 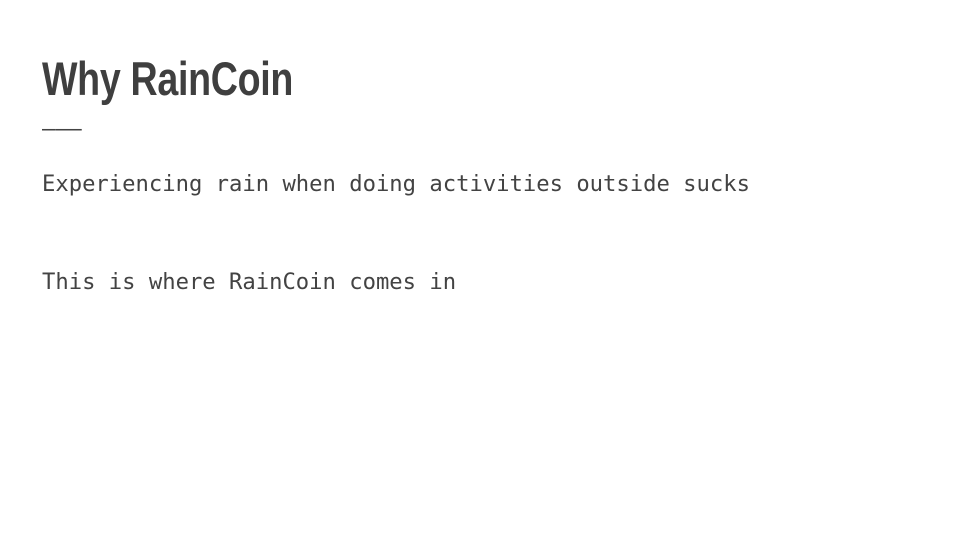 What do you see at coordinates (249, 282) in the screenshot?
I see `body-paragraph-2: This is where RainCoin comes in` at bounding box center [249, 282].